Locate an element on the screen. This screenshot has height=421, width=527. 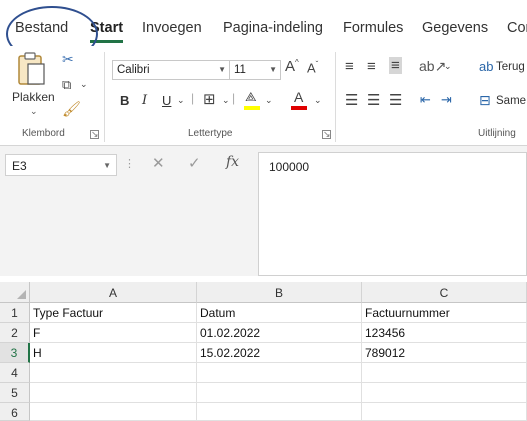
highlight-color-bar is located at coordinates (252, 108).